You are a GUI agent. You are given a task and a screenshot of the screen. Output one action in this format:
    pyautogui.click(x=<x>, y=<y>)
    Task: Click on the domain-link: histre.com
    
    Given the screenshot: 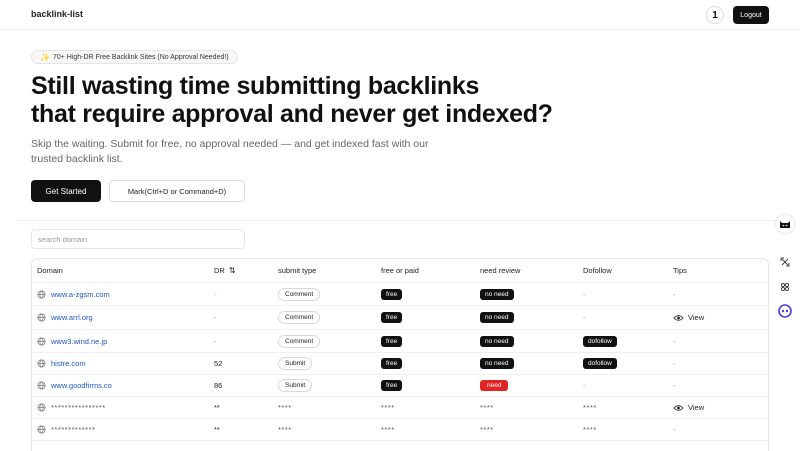 What is the action you would take?
    pyautogui.click(x=68, y=363)
    